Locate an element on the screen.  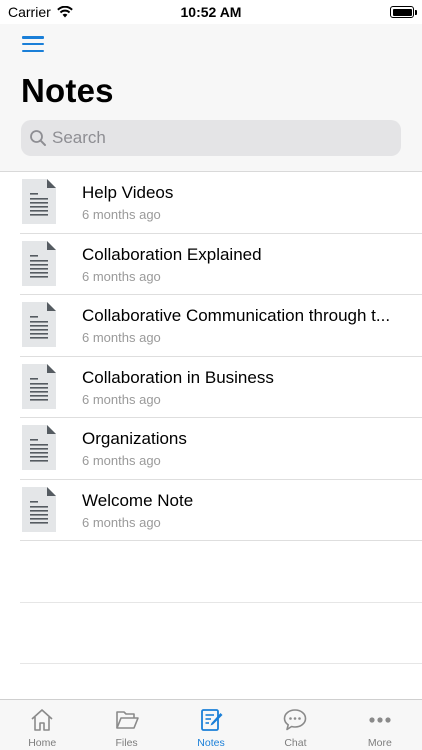
tab-notes: Notes is located at coordinates (211, 725).